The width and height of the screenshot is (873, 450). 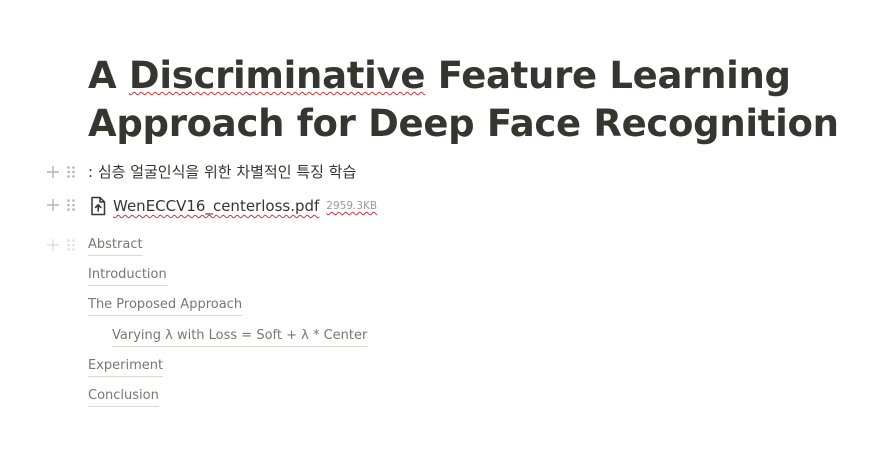 I want to click on file-name: WenECCV16_centerloss.pdf, so click(x=216, y=206).